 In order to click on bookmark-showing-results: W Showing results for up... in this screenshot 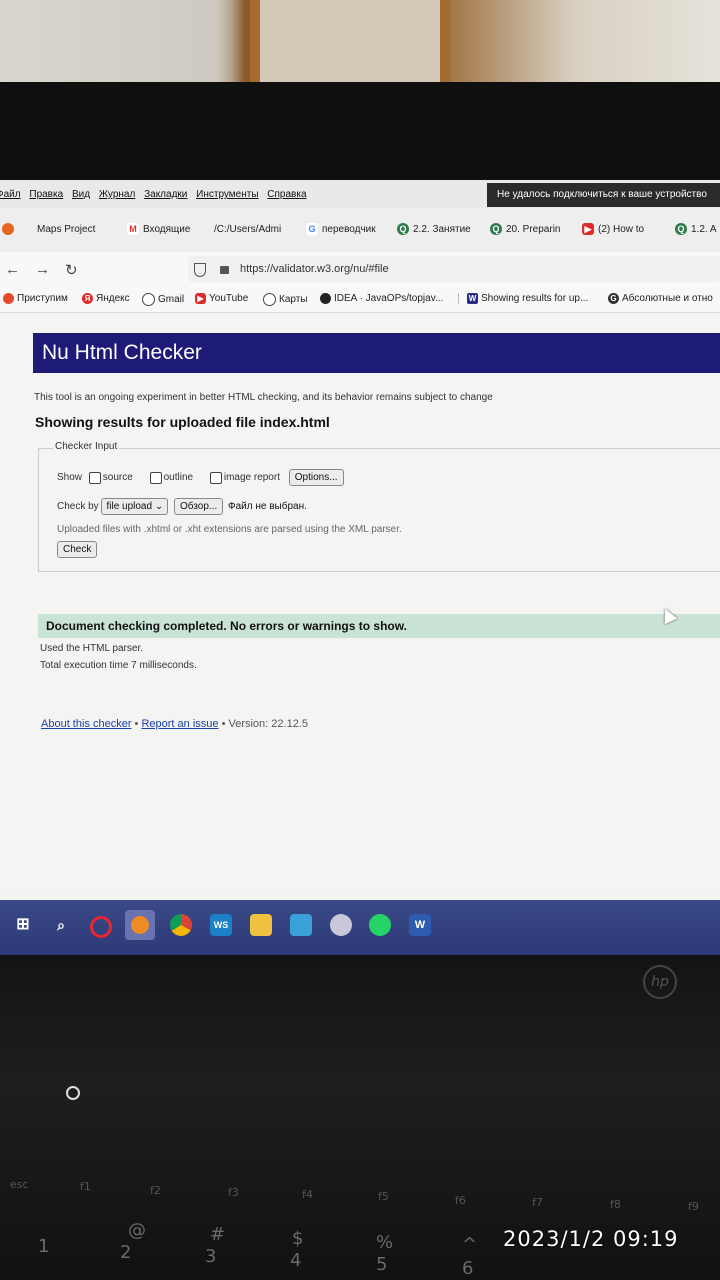, I will do `click(523, 299)`.